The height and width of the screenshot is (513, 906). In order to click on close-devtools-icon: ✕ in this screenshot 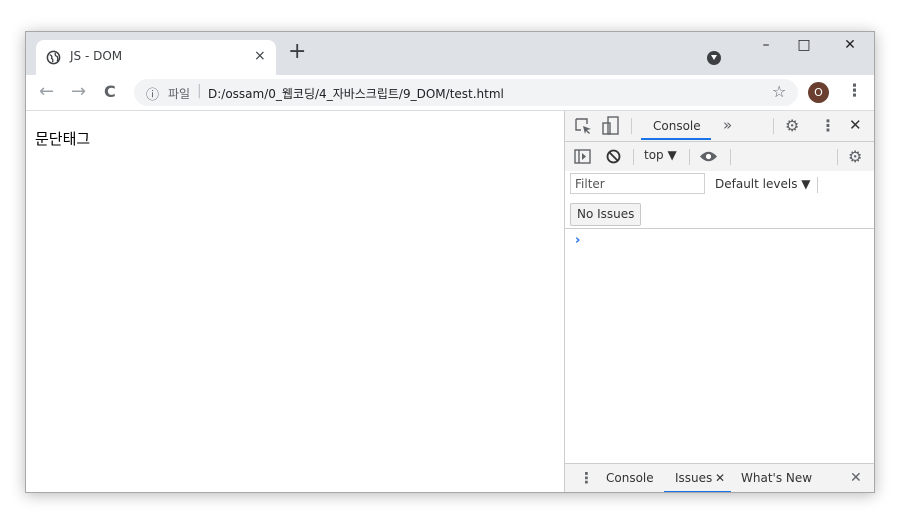, I will do `click(855, 125)`.